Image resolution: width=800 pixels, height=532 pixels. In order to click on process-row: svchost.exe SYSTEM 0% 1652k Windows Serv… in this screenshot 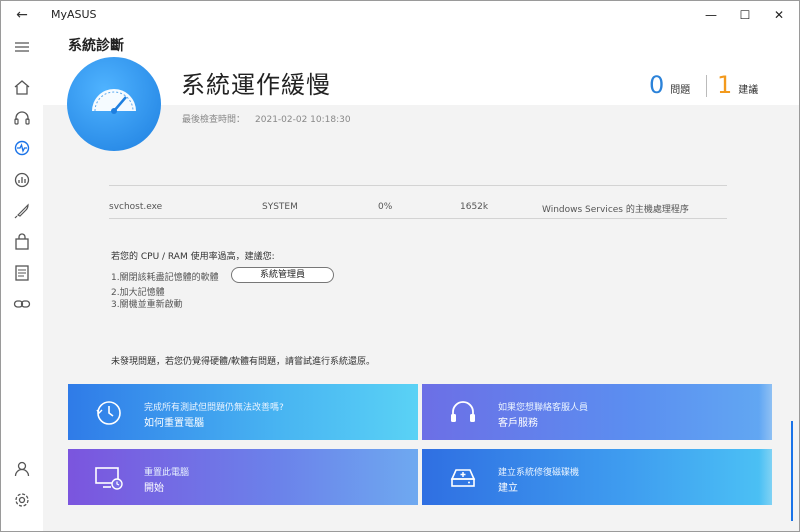, I will do `click(418, 209)`.